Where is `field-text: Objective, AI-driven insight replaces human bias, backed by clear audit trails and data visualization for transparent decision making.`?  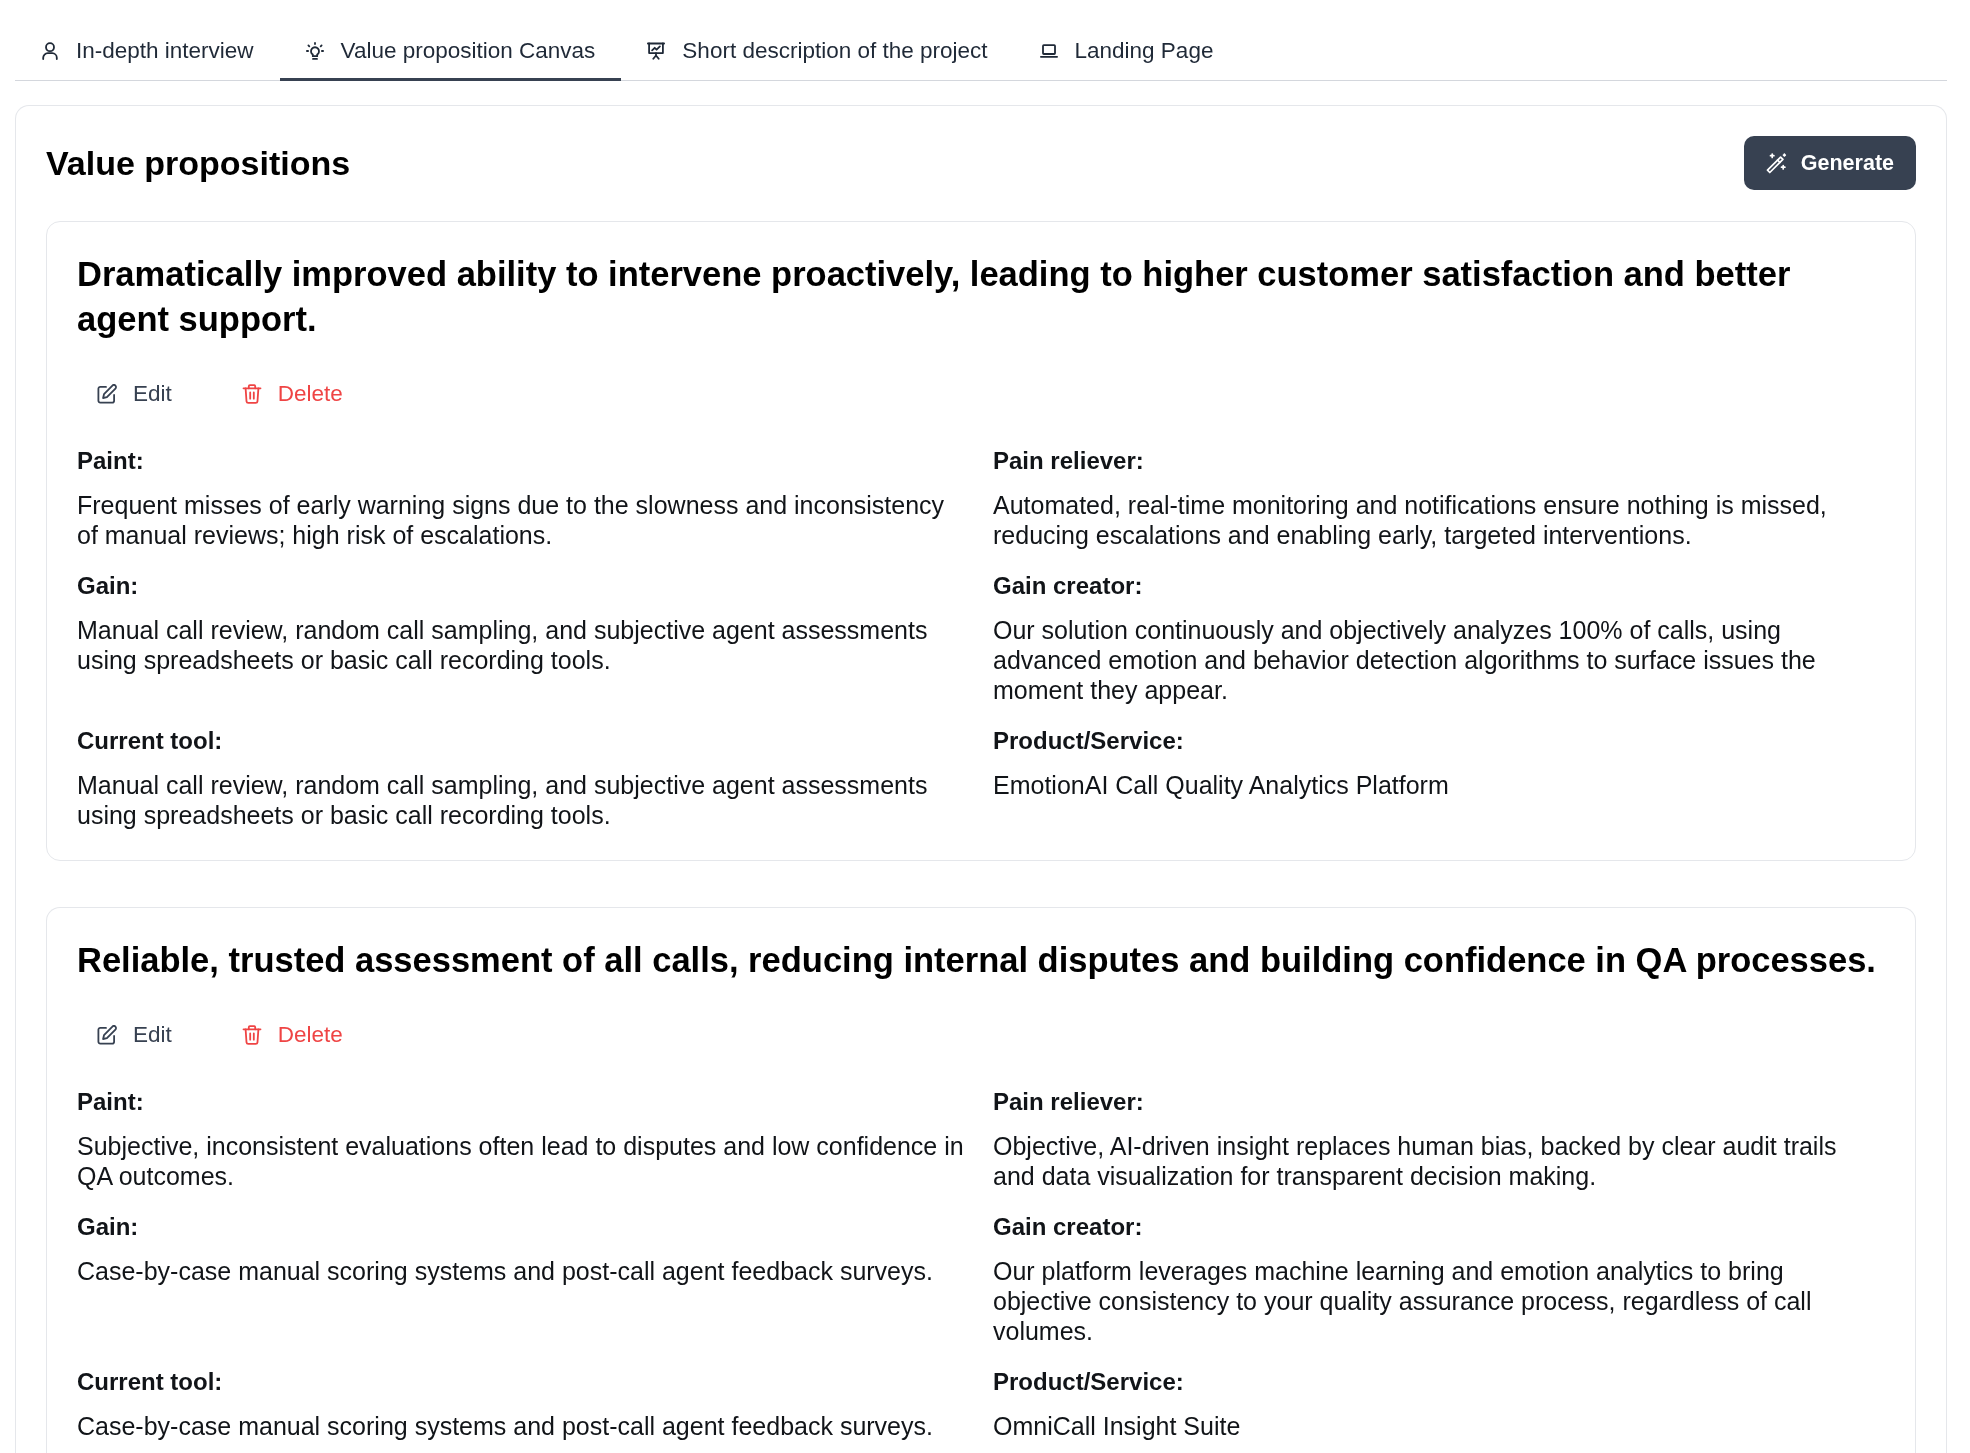
field-text: Objective, AI-driven insight replaces human bias, backed by clear audit trails and data visualization for transparent decision making. is located at coordinates (1415, 1161).